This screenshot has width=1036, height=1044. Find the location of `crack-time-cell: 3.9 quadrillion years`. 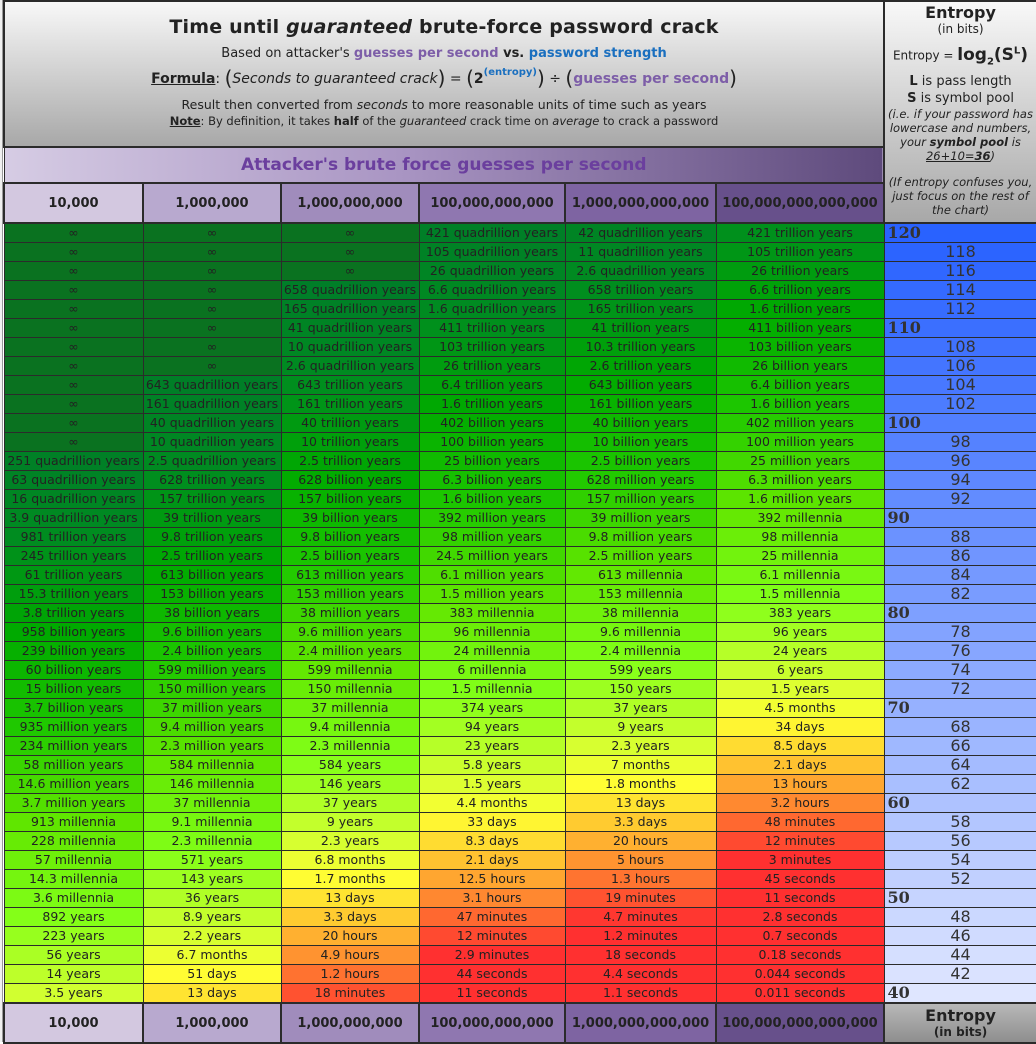

crack-time-cell: 3.9 quadrillion years is located at coordinates (73, 518).